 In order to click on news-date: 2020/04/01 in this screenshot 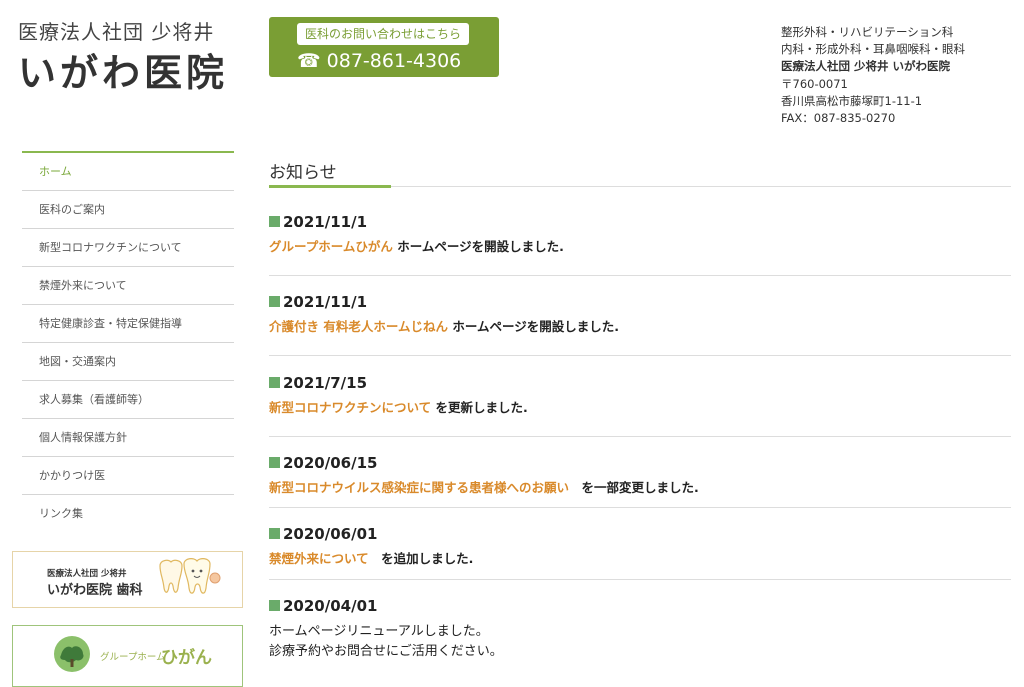, I will do `click(330, 606)`.